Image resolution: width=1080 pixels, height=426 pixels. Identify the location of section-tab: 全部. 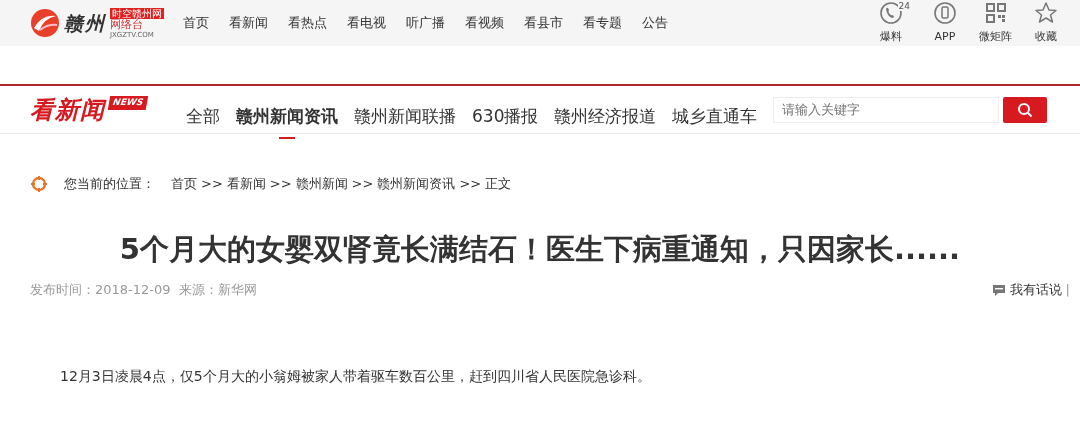
(203, 115).